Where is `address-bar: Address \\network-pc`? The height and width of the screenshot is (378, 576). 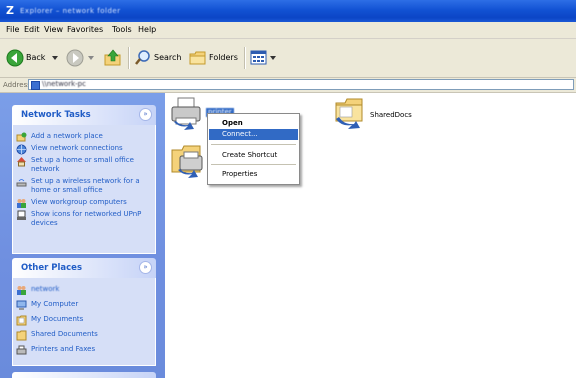 address-bar: Address \\network-pc is located at coordinates (288, 85).